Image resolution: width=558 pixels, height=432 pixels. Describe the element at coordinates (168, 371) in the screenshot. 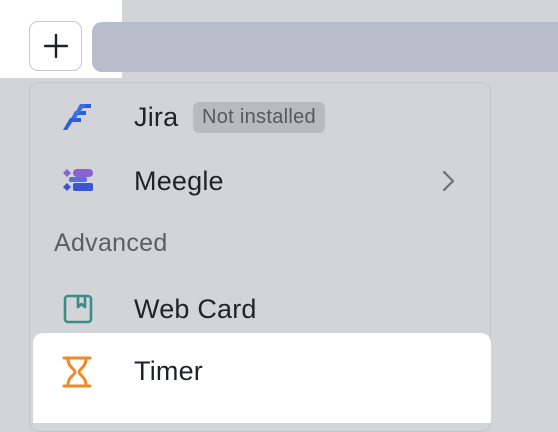

I see `menu-item-label: Timer` at that location.